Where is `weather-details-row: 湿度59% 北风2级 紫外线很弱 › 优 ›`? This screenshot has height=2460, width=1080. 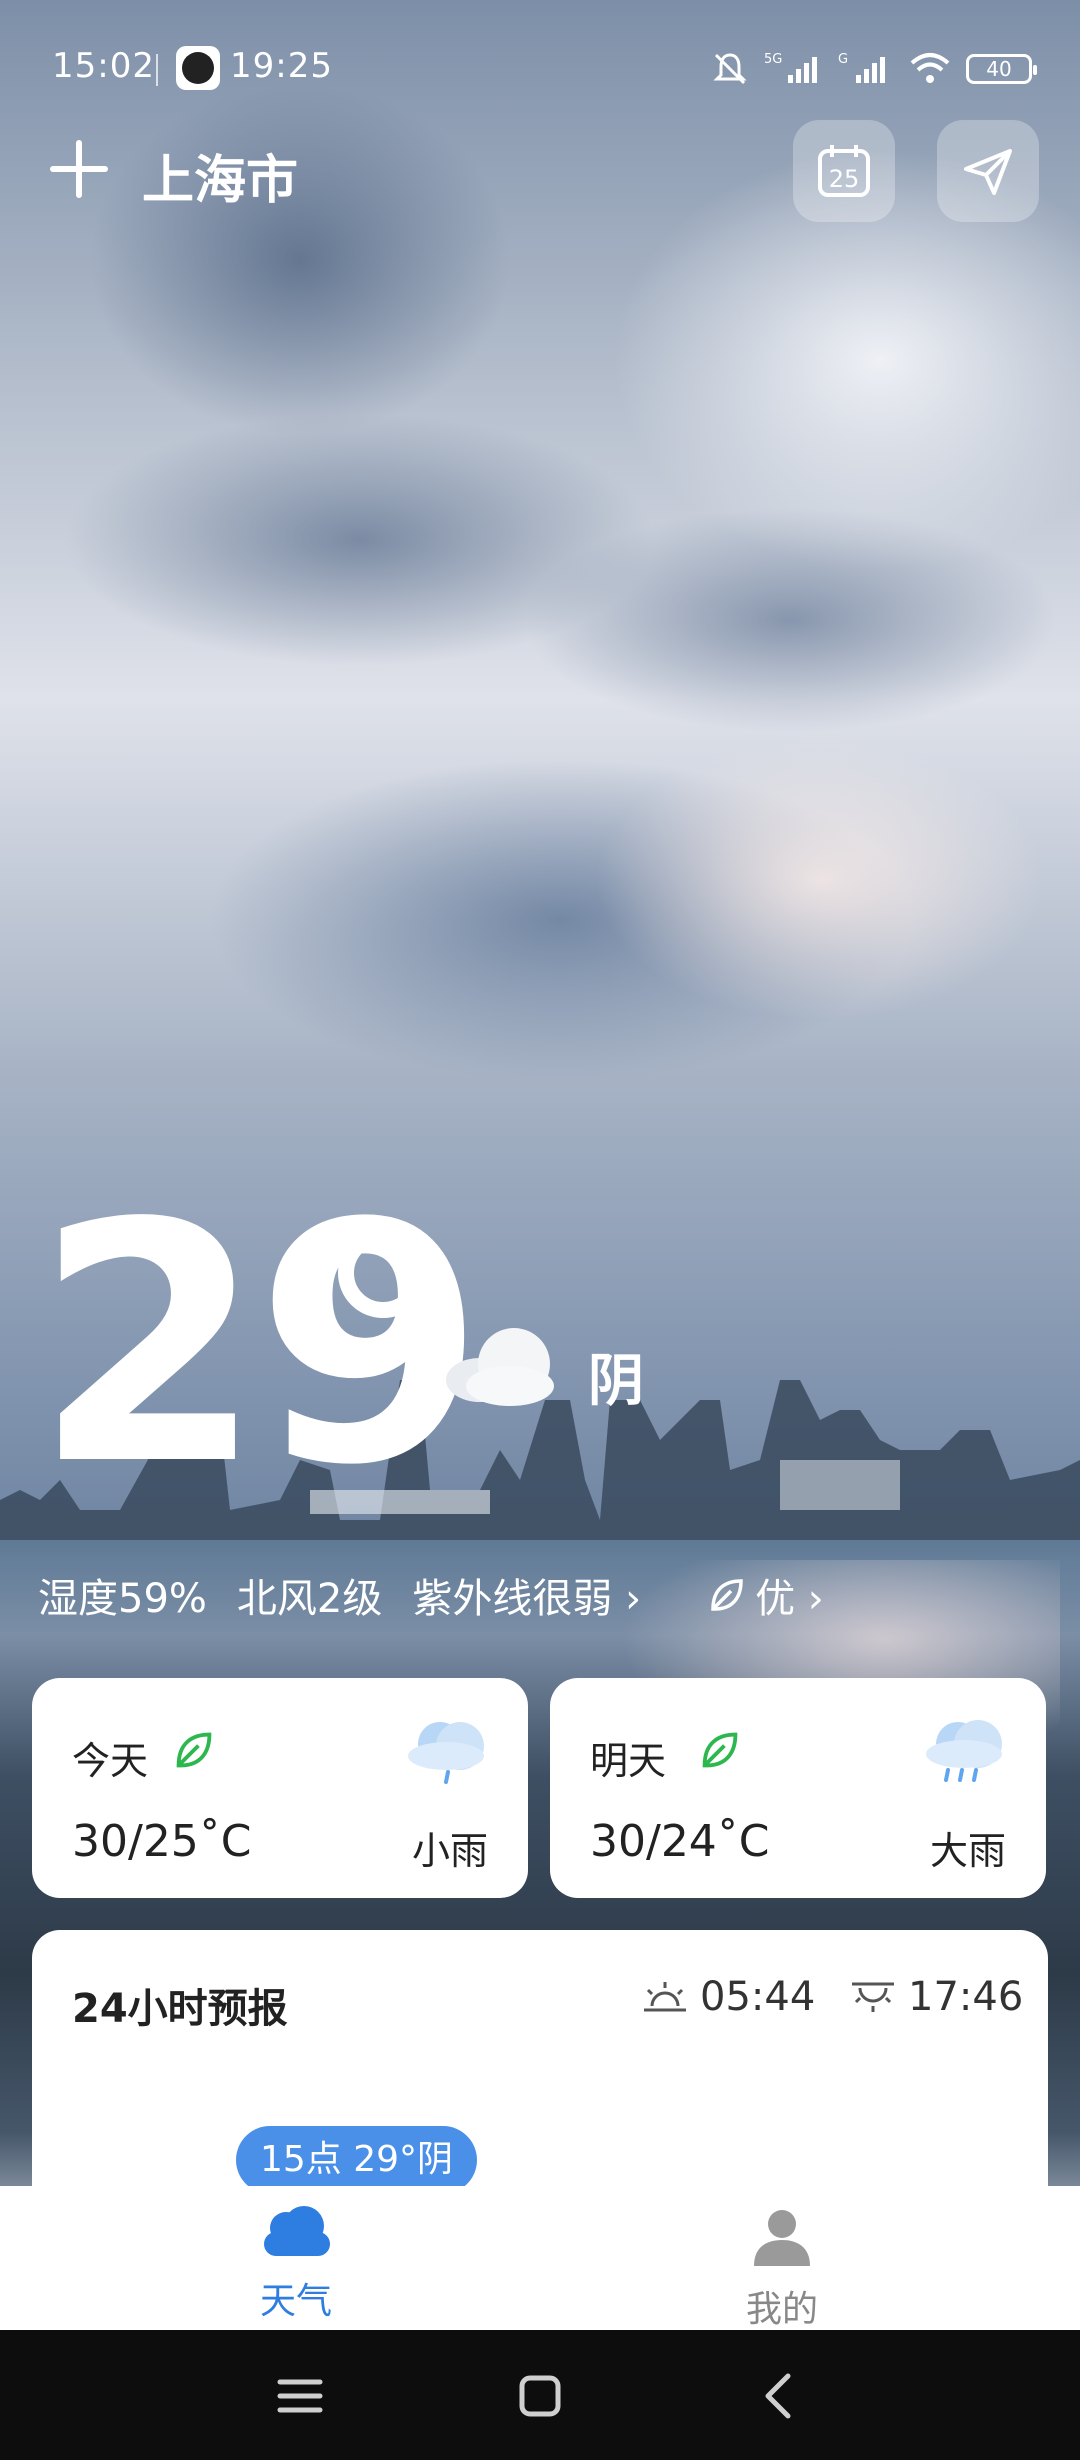
weather-details-row: 湿度59% 北风2级 紫外线很弱 › 优 › is located at coordinates (431, 1595).